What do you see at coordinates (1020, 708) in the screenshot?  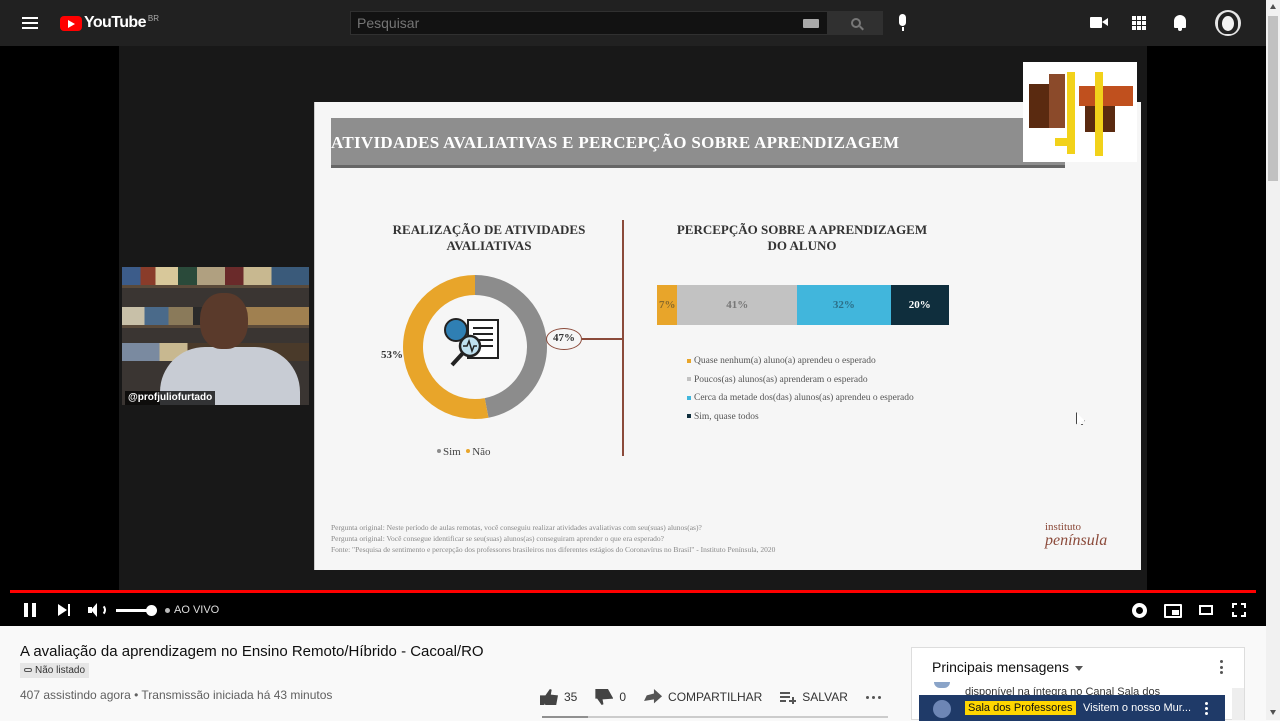 I see `pinned-author-badge: Sala dos Professores` at bounding box center [1020, 708].